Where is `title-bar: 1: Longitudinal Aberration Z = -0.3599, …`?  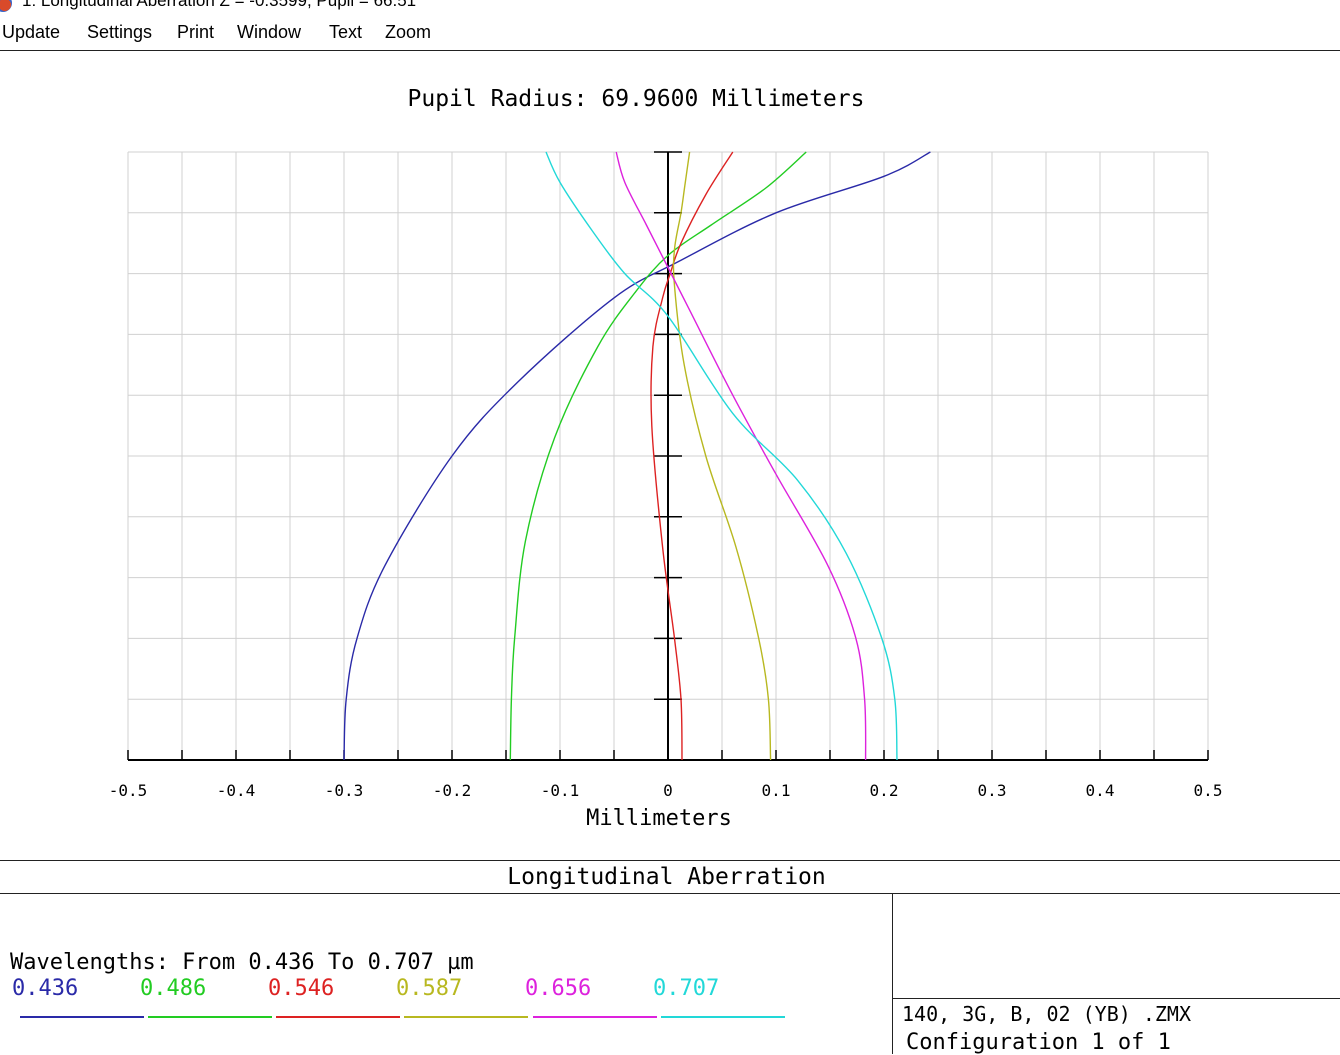 title-bar: 1: Longitudinal Aberration Z = -0.3599, … is located at coordinates (670, 7).